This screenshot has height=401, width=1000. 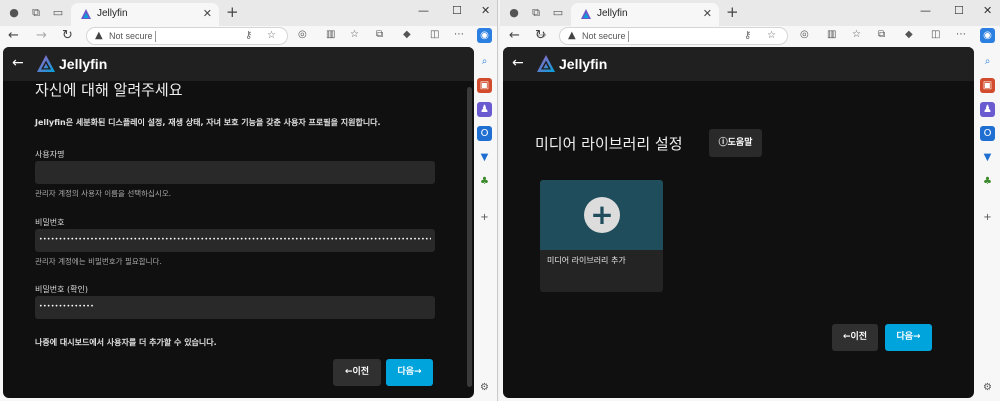 What do you see at coordinates (235, 172) in the screenshot?
I see `username-input` at bounding box center [235, 172].